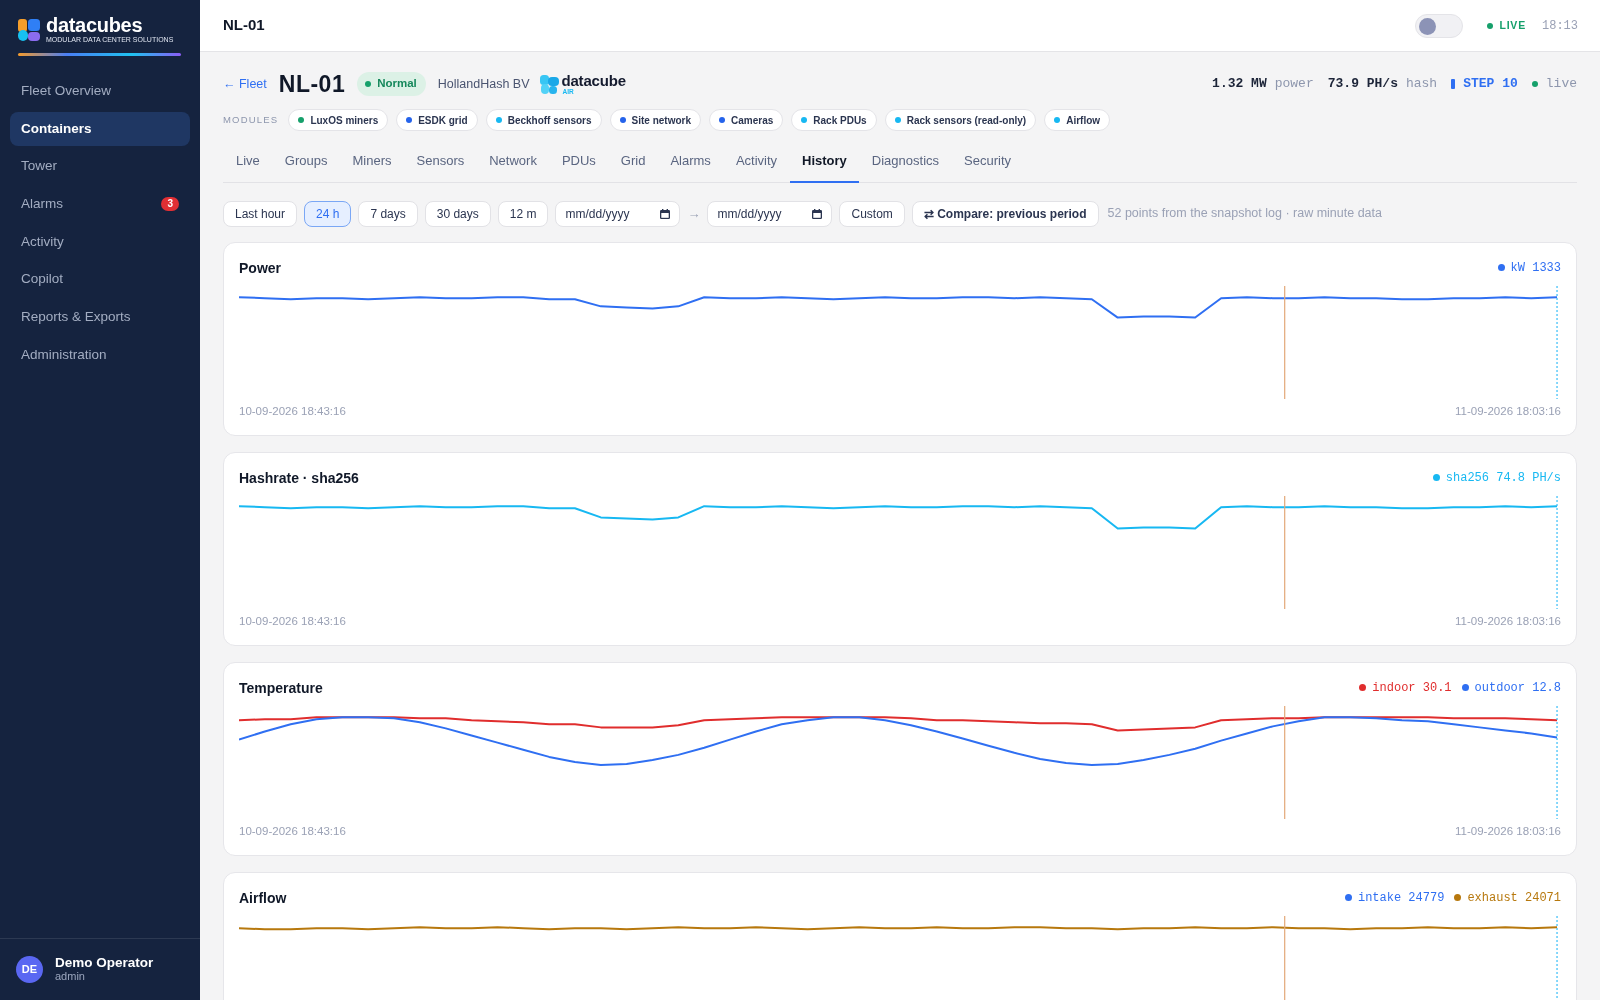 The image size is (1600, 1000). I want to click on sidebar-item: Copilot, so click(100, 279).